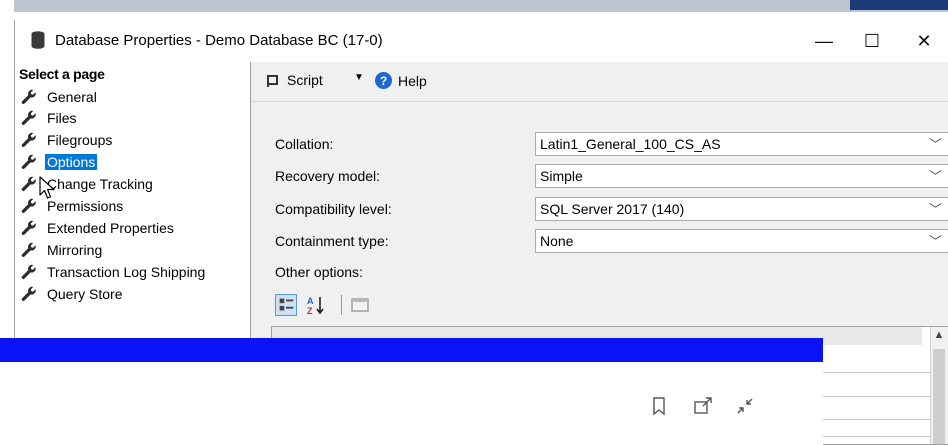 Image resolution: width=948 pixels, height=445 pixels. What do you see at coordinates (85, 293) in the screenshot?
I see `page-item-label: Query Store` at bounding box center [85, 293].